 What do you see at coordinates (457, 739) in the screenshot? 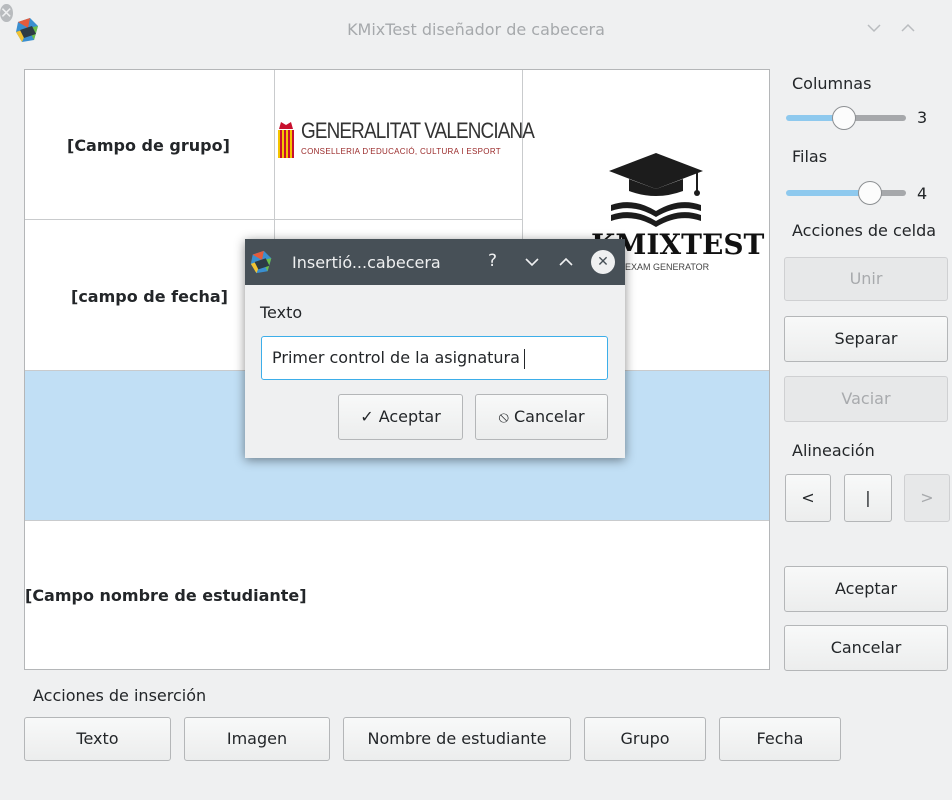
I see `insert-student-name-button: Nombre de estudiante` at bounding box center [457, 739].